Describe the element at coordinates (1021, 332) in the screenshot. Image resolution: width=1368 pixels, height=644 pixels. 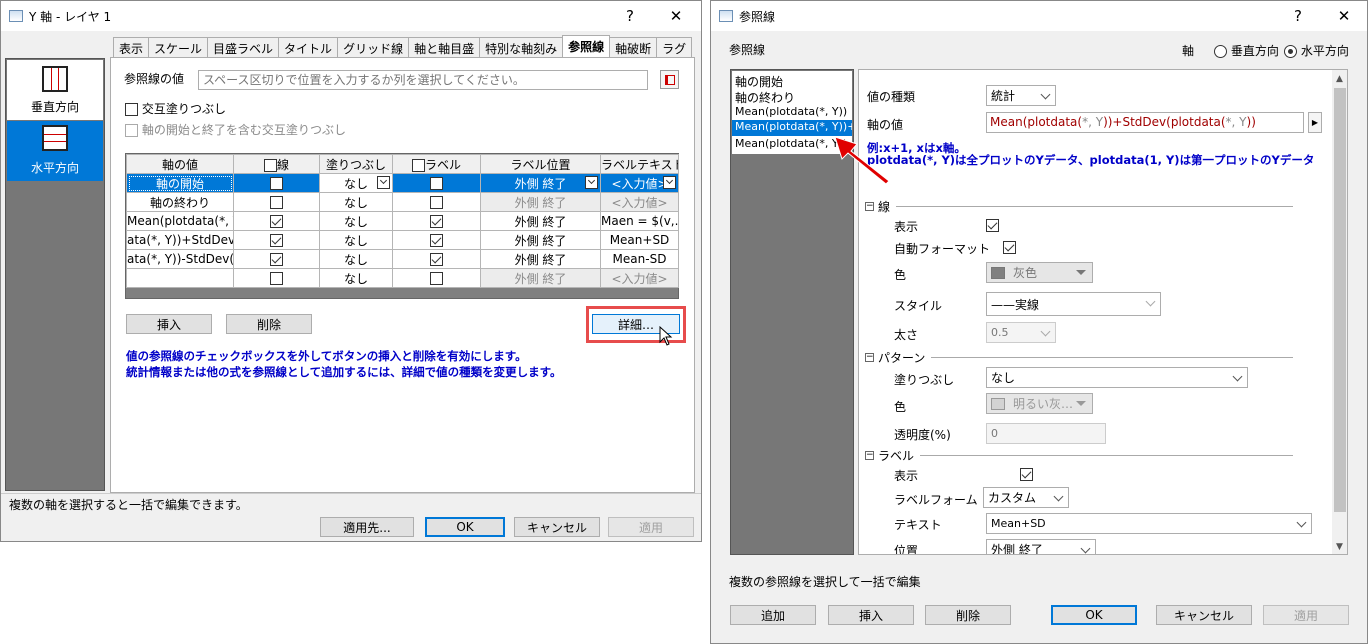
I see `width-combo: 0.5` at that location.